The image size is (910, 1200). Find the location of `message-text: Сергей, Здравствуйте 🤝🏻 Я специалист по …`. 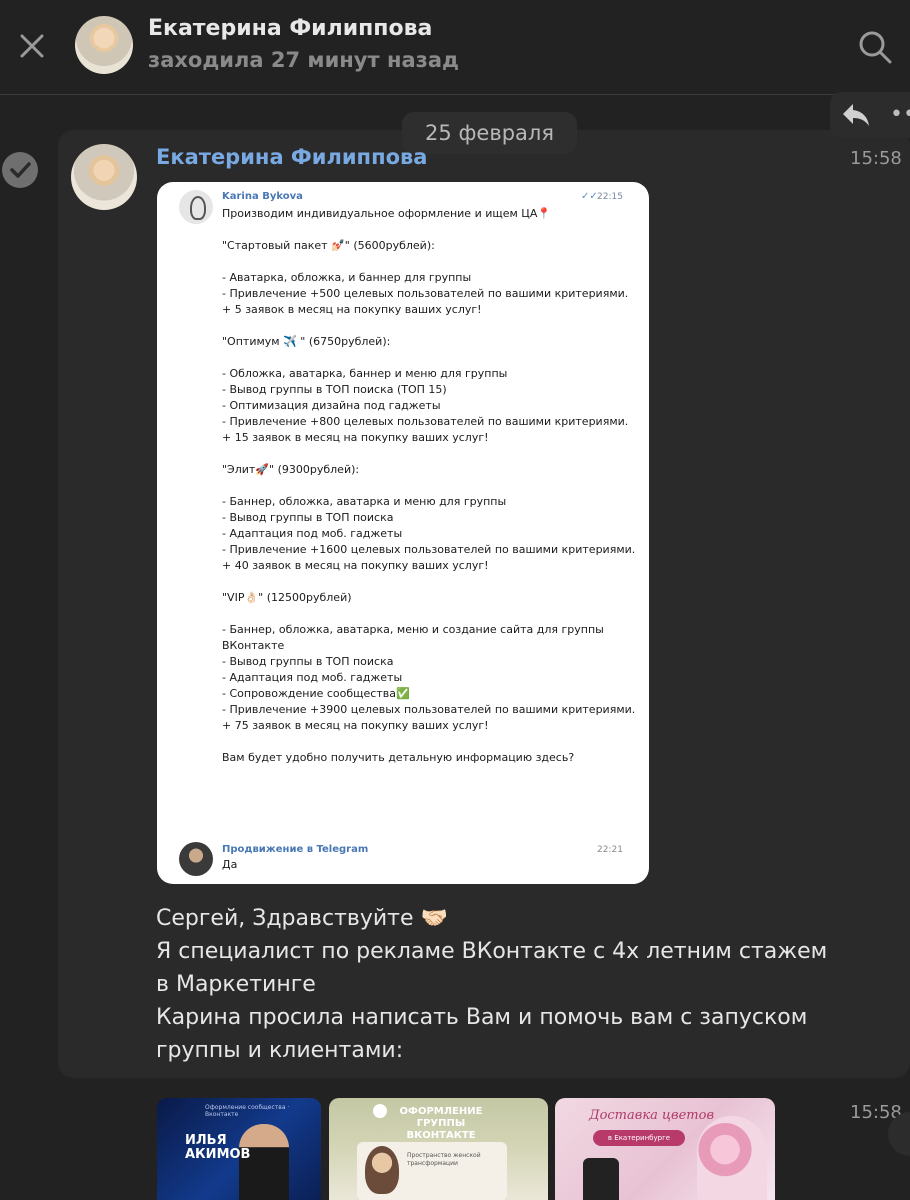

message-text: Сергей, Здравствуйте 🤝🏻 Я специалист по … is located at coordinates (501, 984).